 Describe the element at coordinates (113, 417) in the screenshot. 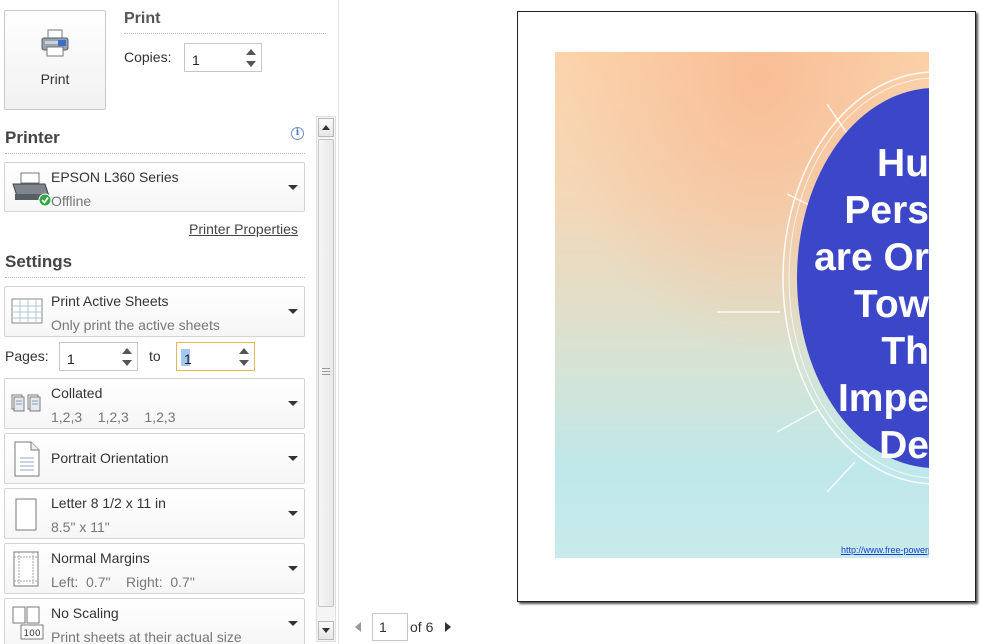

I see `collation-subtitle: 1,2,3 1,2,3 1,2,3` at that location.